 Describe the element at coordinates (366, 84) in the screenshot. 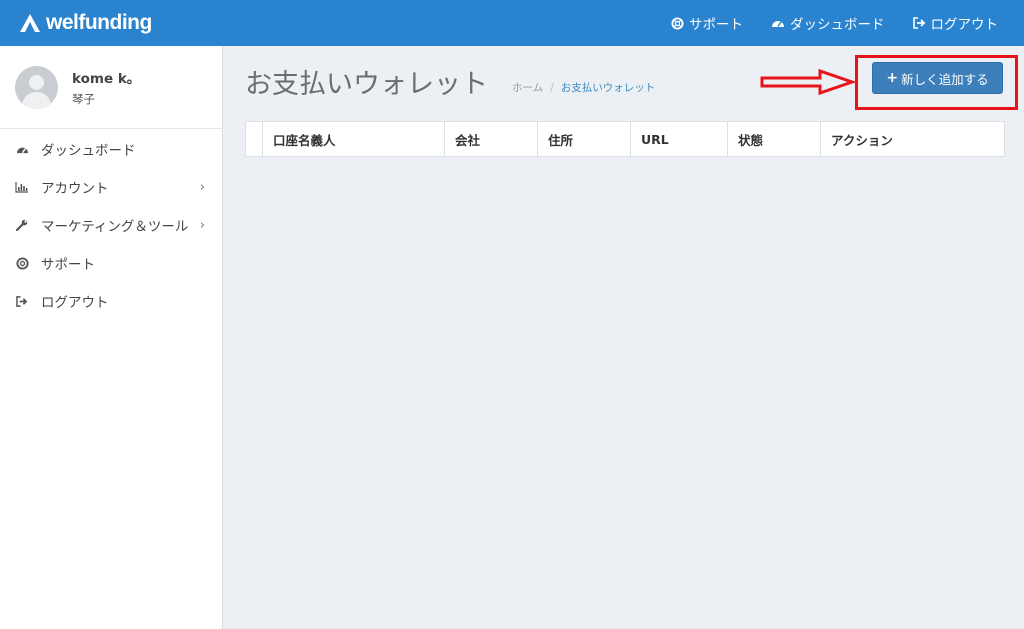

I see `page-title: お支払いウォレット` at that location.